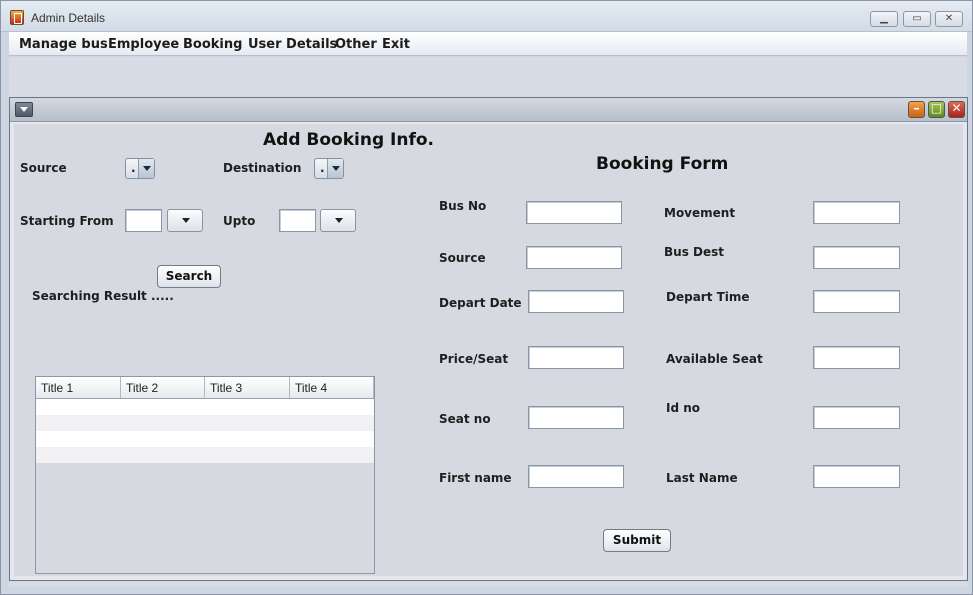  Describe the element at coordinates (322, 168) in the screenshot. I see `destination-value: .` at that location.